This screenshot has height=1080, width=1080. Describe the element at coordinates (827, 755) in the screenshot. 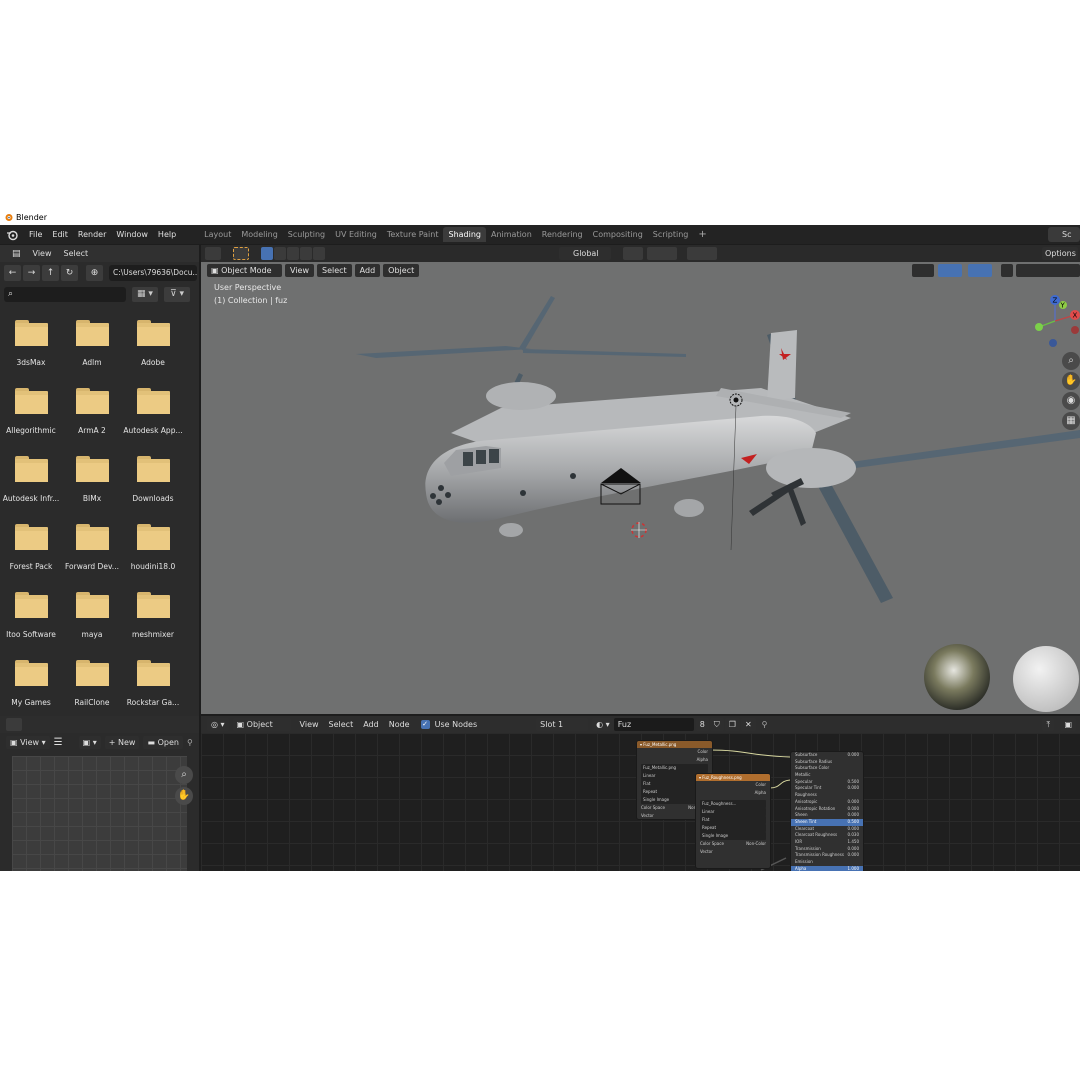

I see `bsdf-input-row: Subsurface 0.000` at that location.